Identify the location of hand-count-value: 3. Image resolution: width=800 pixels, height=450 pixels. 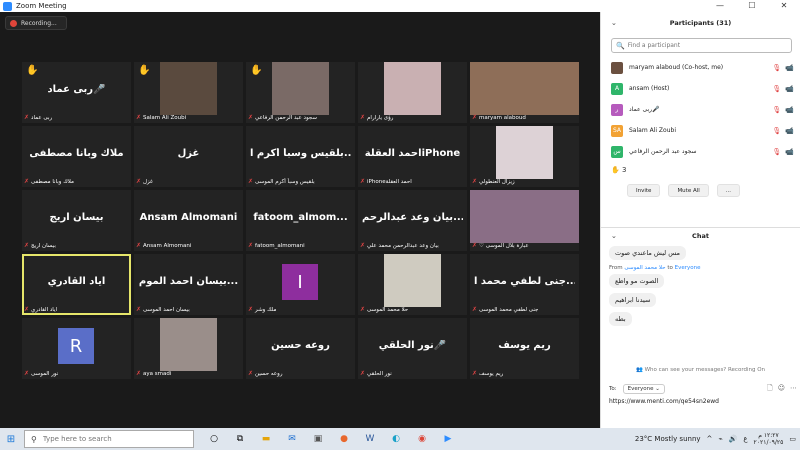
(624, 170).